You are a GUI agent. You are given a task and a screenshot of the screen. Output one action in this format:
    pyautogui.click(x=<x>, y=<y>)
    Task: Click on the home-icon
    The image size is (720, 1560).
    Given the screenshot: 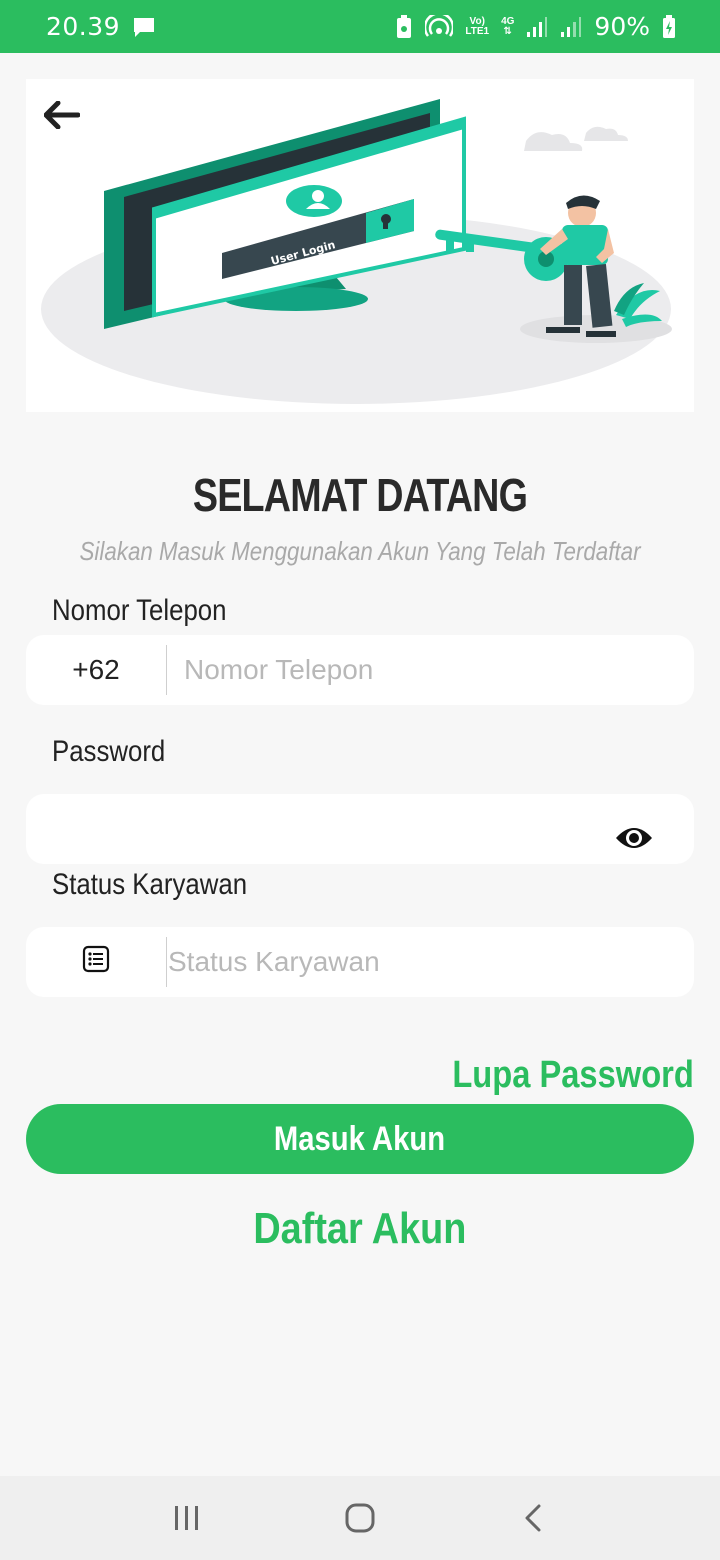 What is the action you would take?
    pyautogui.click(x=360, y=1518)
    